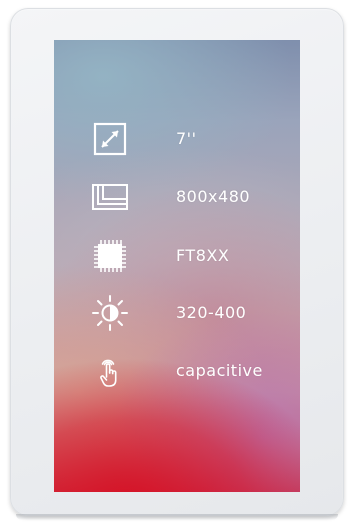  Describe the element at coordinates (213, 196) in the screenshot. I see `spec-resolution-label: 800x480` at that location.